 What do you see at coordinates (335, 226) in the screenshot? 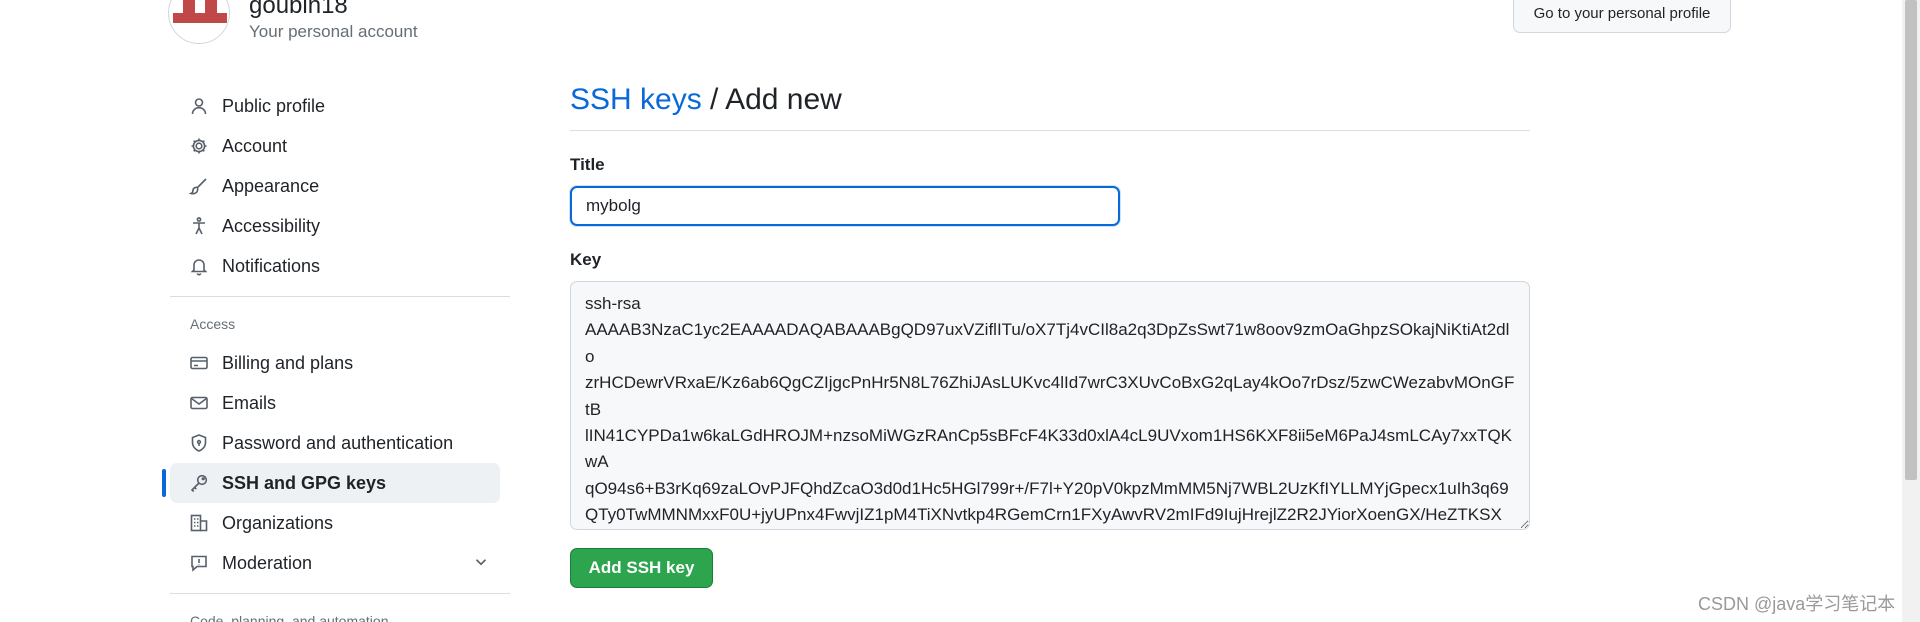
I see `sidebar-item-accessibility: Accessibility` at bounding box center [335, 226].